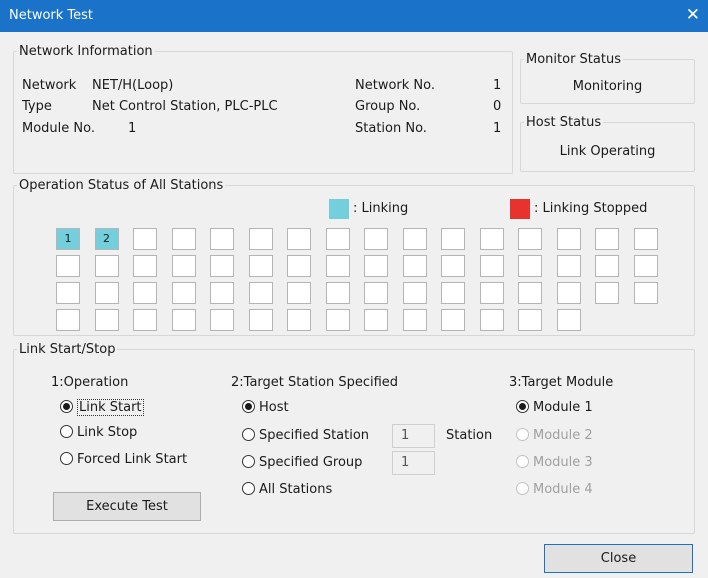 Image resolution: width=708 pixels, height=578 pixels. I want to click on host-status-legend: Host Status, so click(564, 122).